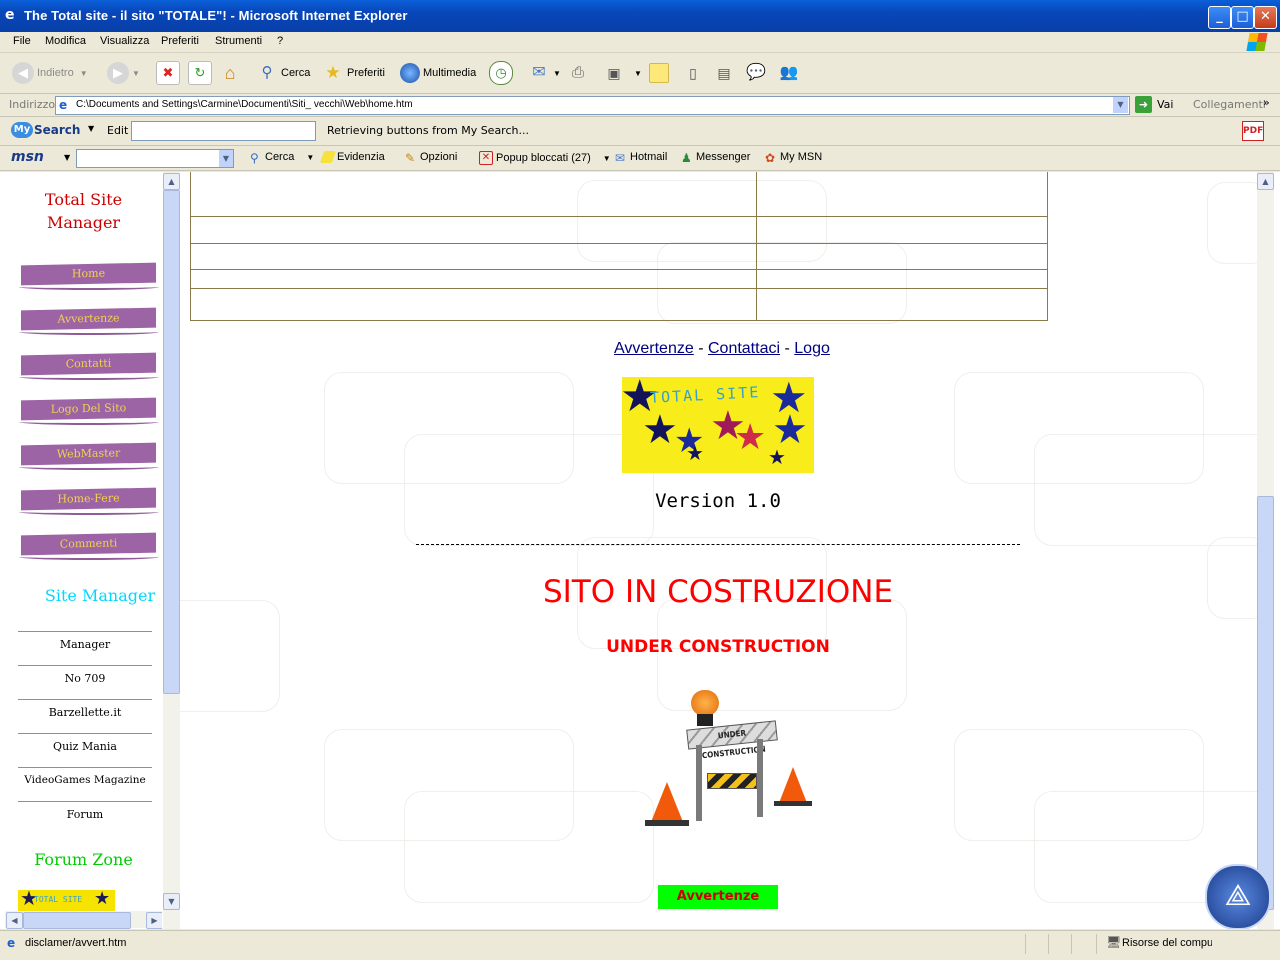 This screenshot has width=1280, height=960. Describe the element at coordinates (793, 158) in the screenshot. I see `mymsn-button: ✿ My MSN` at that location.